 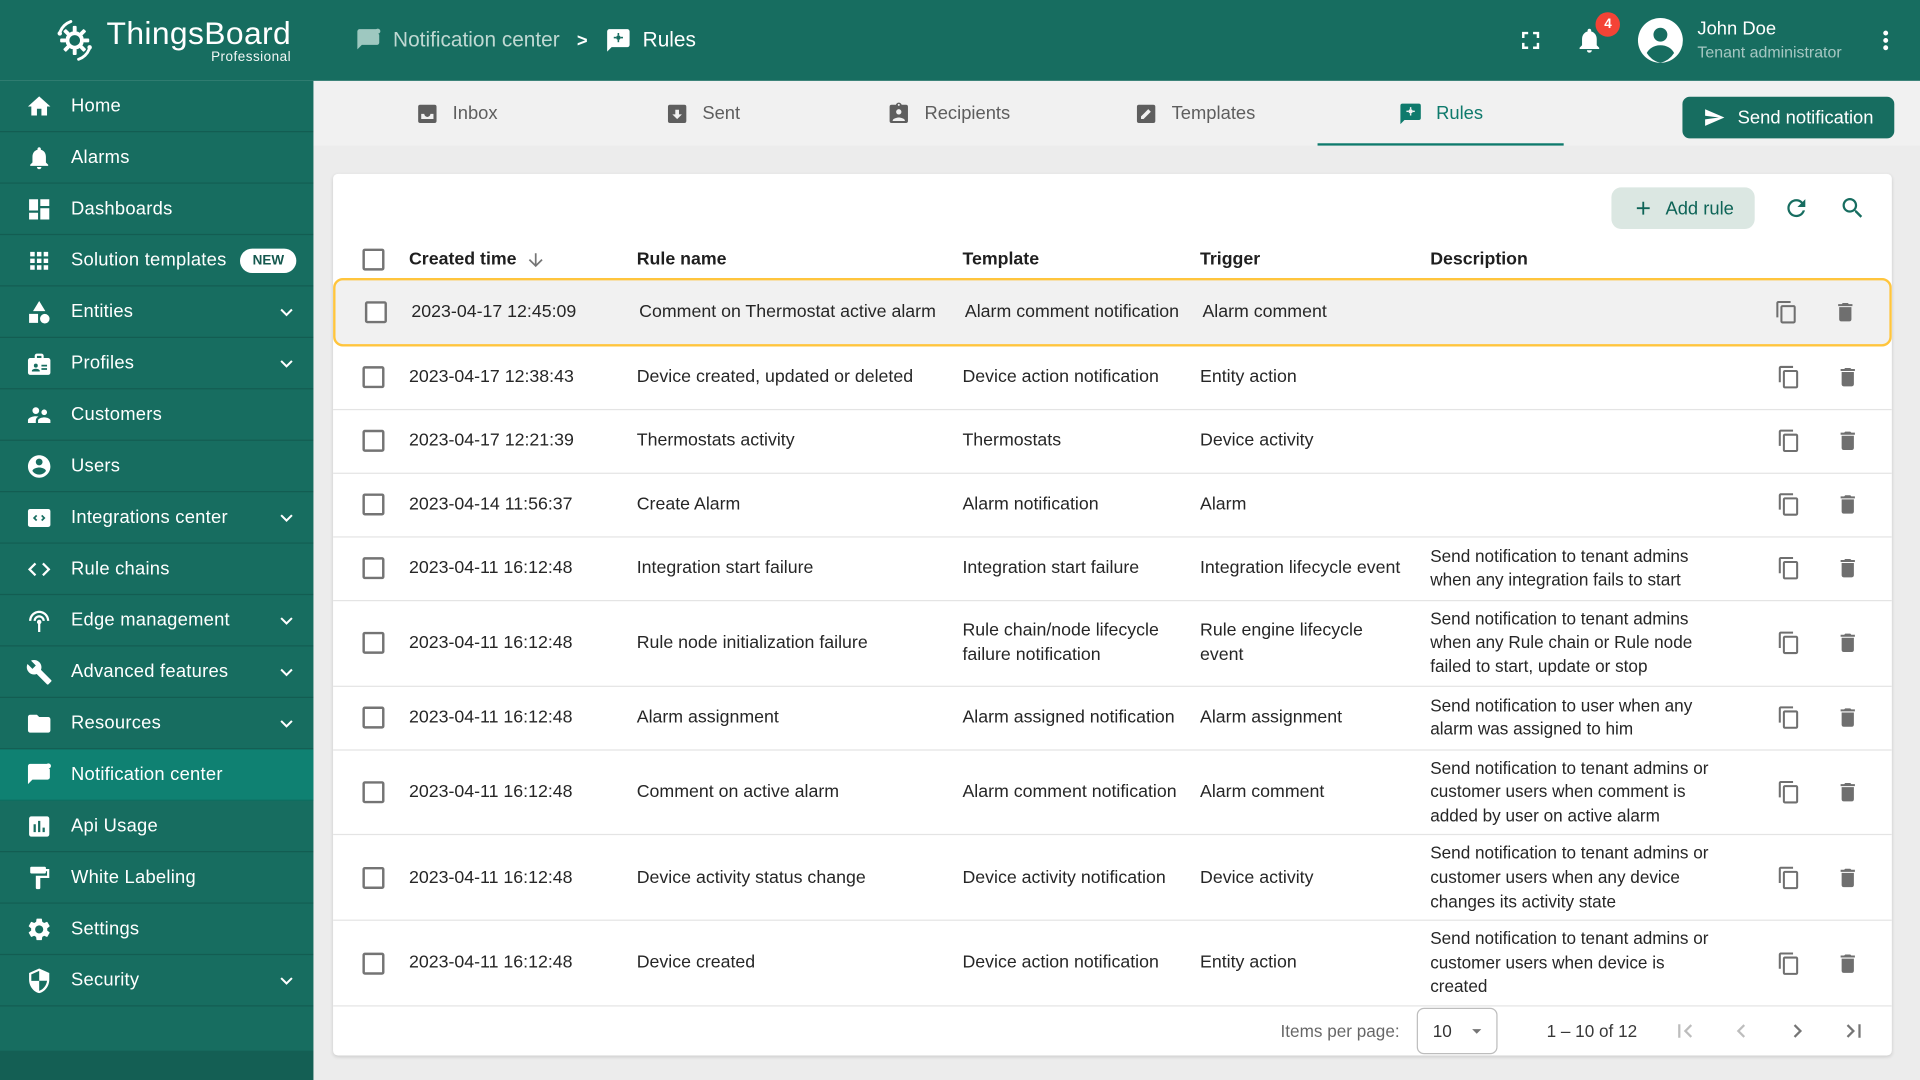 What do you see at coordinates (1194, 113) in the screenshot?
I see `tab-templates: Templates` at bounding box center [1194, 113].